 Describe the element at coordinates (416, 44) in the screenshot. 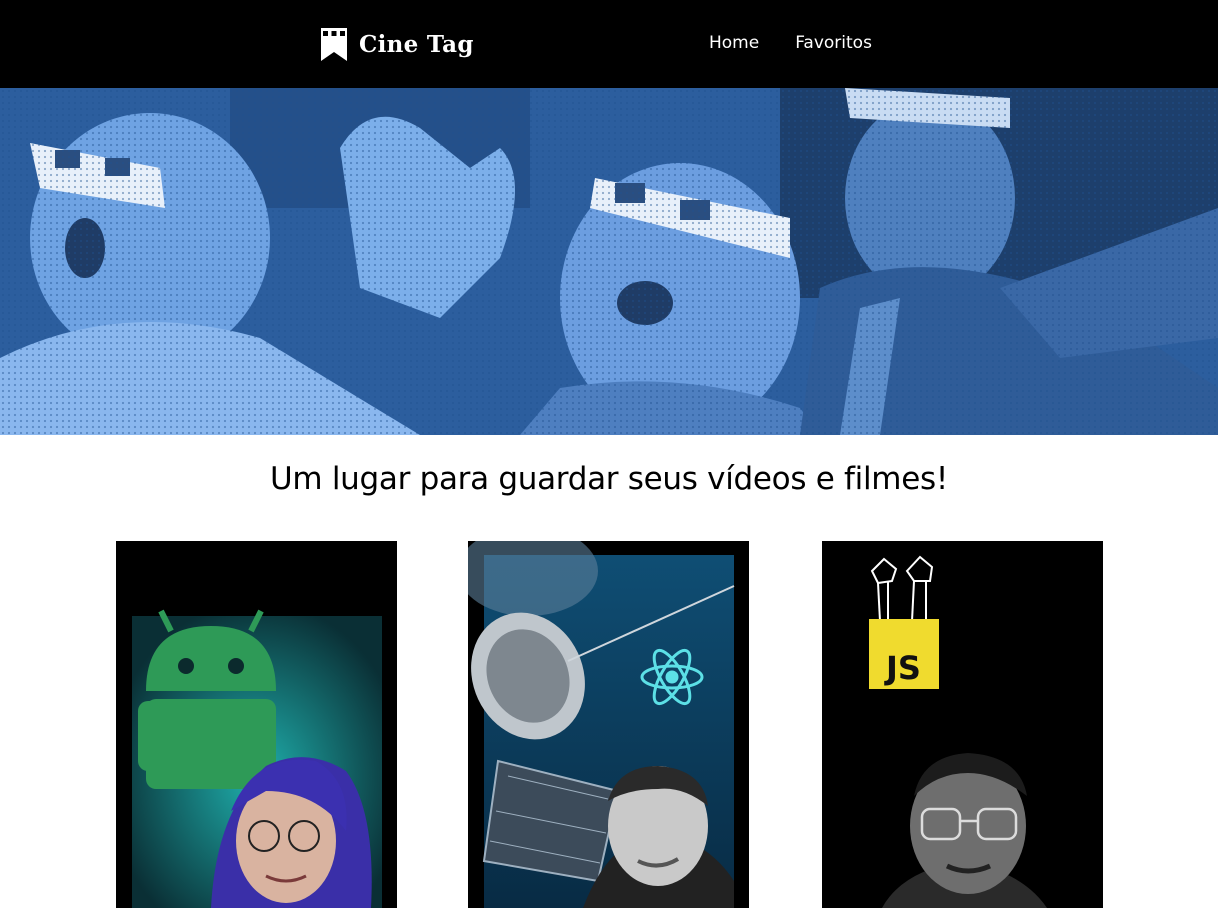

I see `logo-text: Cine Tag` at that location.